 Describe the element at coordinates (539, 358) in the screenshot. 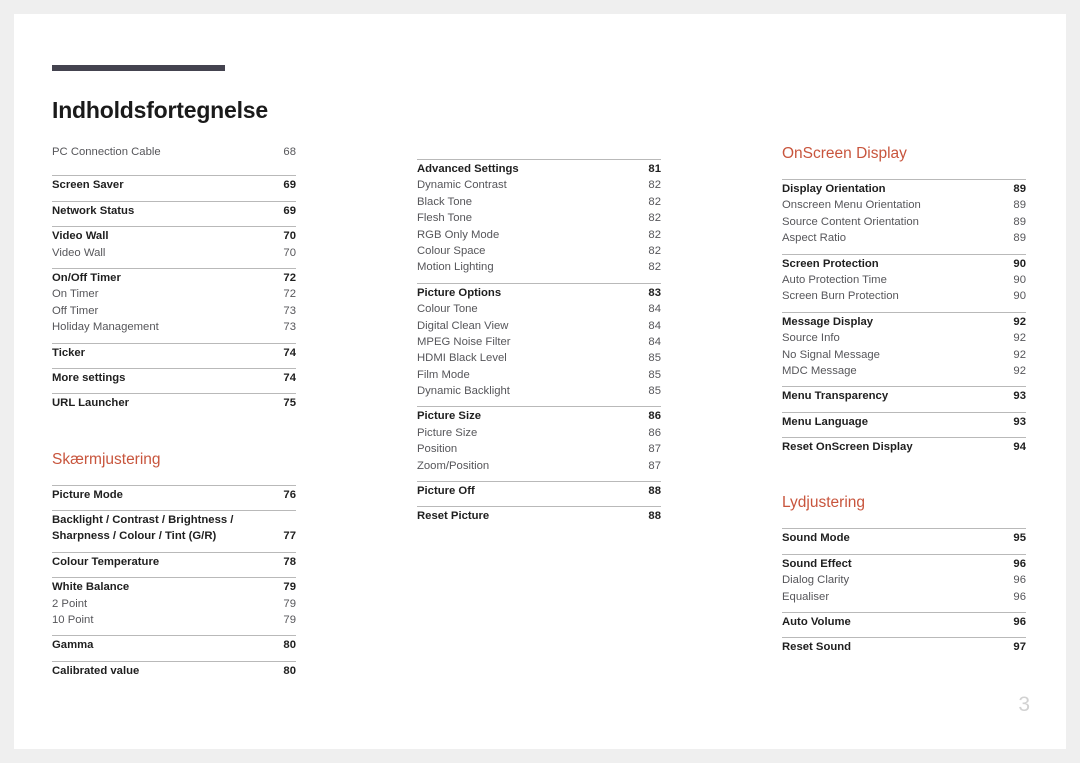

I see `toc-entry: HDMI Black Level 85` at that location.